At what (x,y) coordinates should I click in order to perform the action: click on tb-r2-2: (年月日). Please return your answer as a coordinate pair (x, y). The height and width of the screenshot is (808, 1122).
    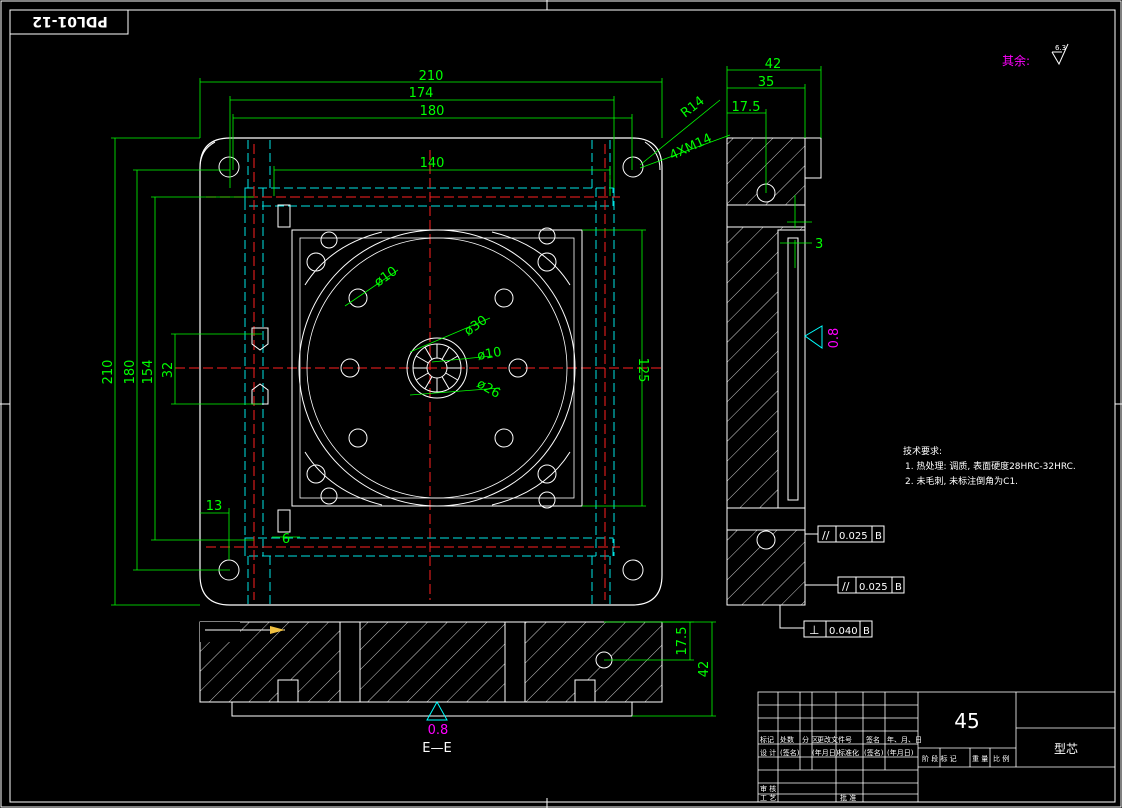
    Looking at the image, I should click on (825, 752).